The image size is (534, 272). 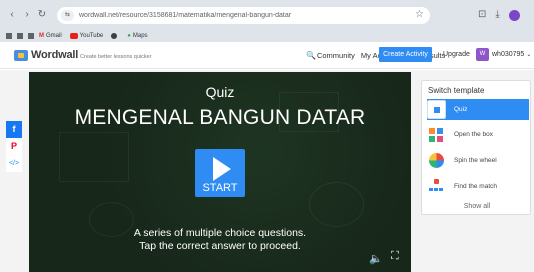 What do you see at coordinates (456, 54) in the screenshot?
I see `upgrade-link: Upgrade` at bounding box center [456, 54].